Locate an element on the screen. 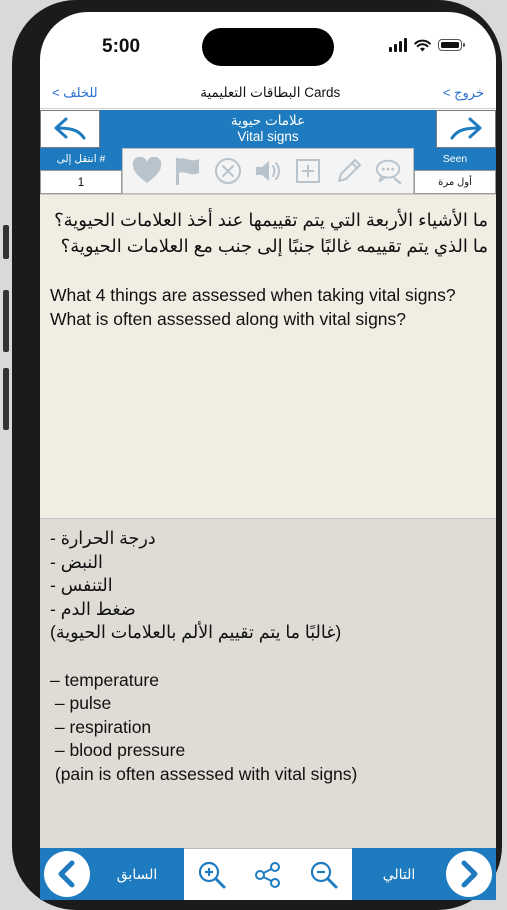 This screenshot has width=507, height=910. signal-icon is located at coordinates (398, 45).